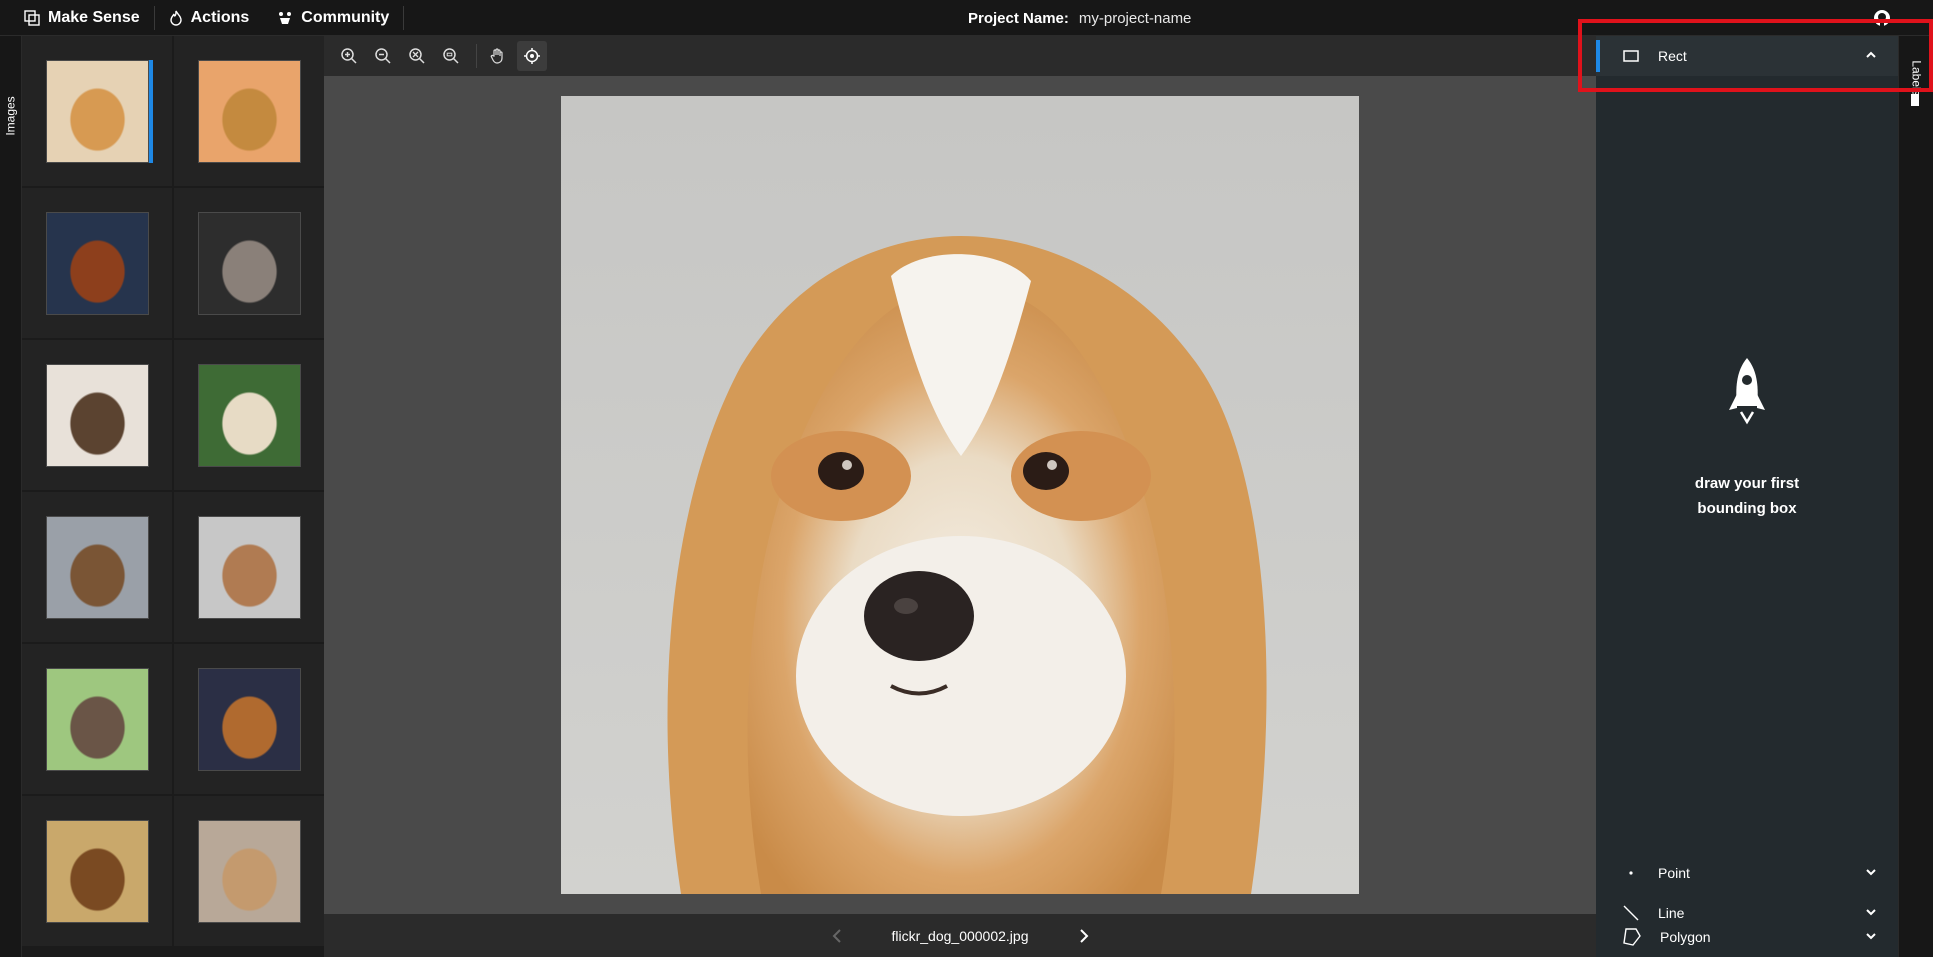  I want to click on rocket-icon, so click(1747, 391).